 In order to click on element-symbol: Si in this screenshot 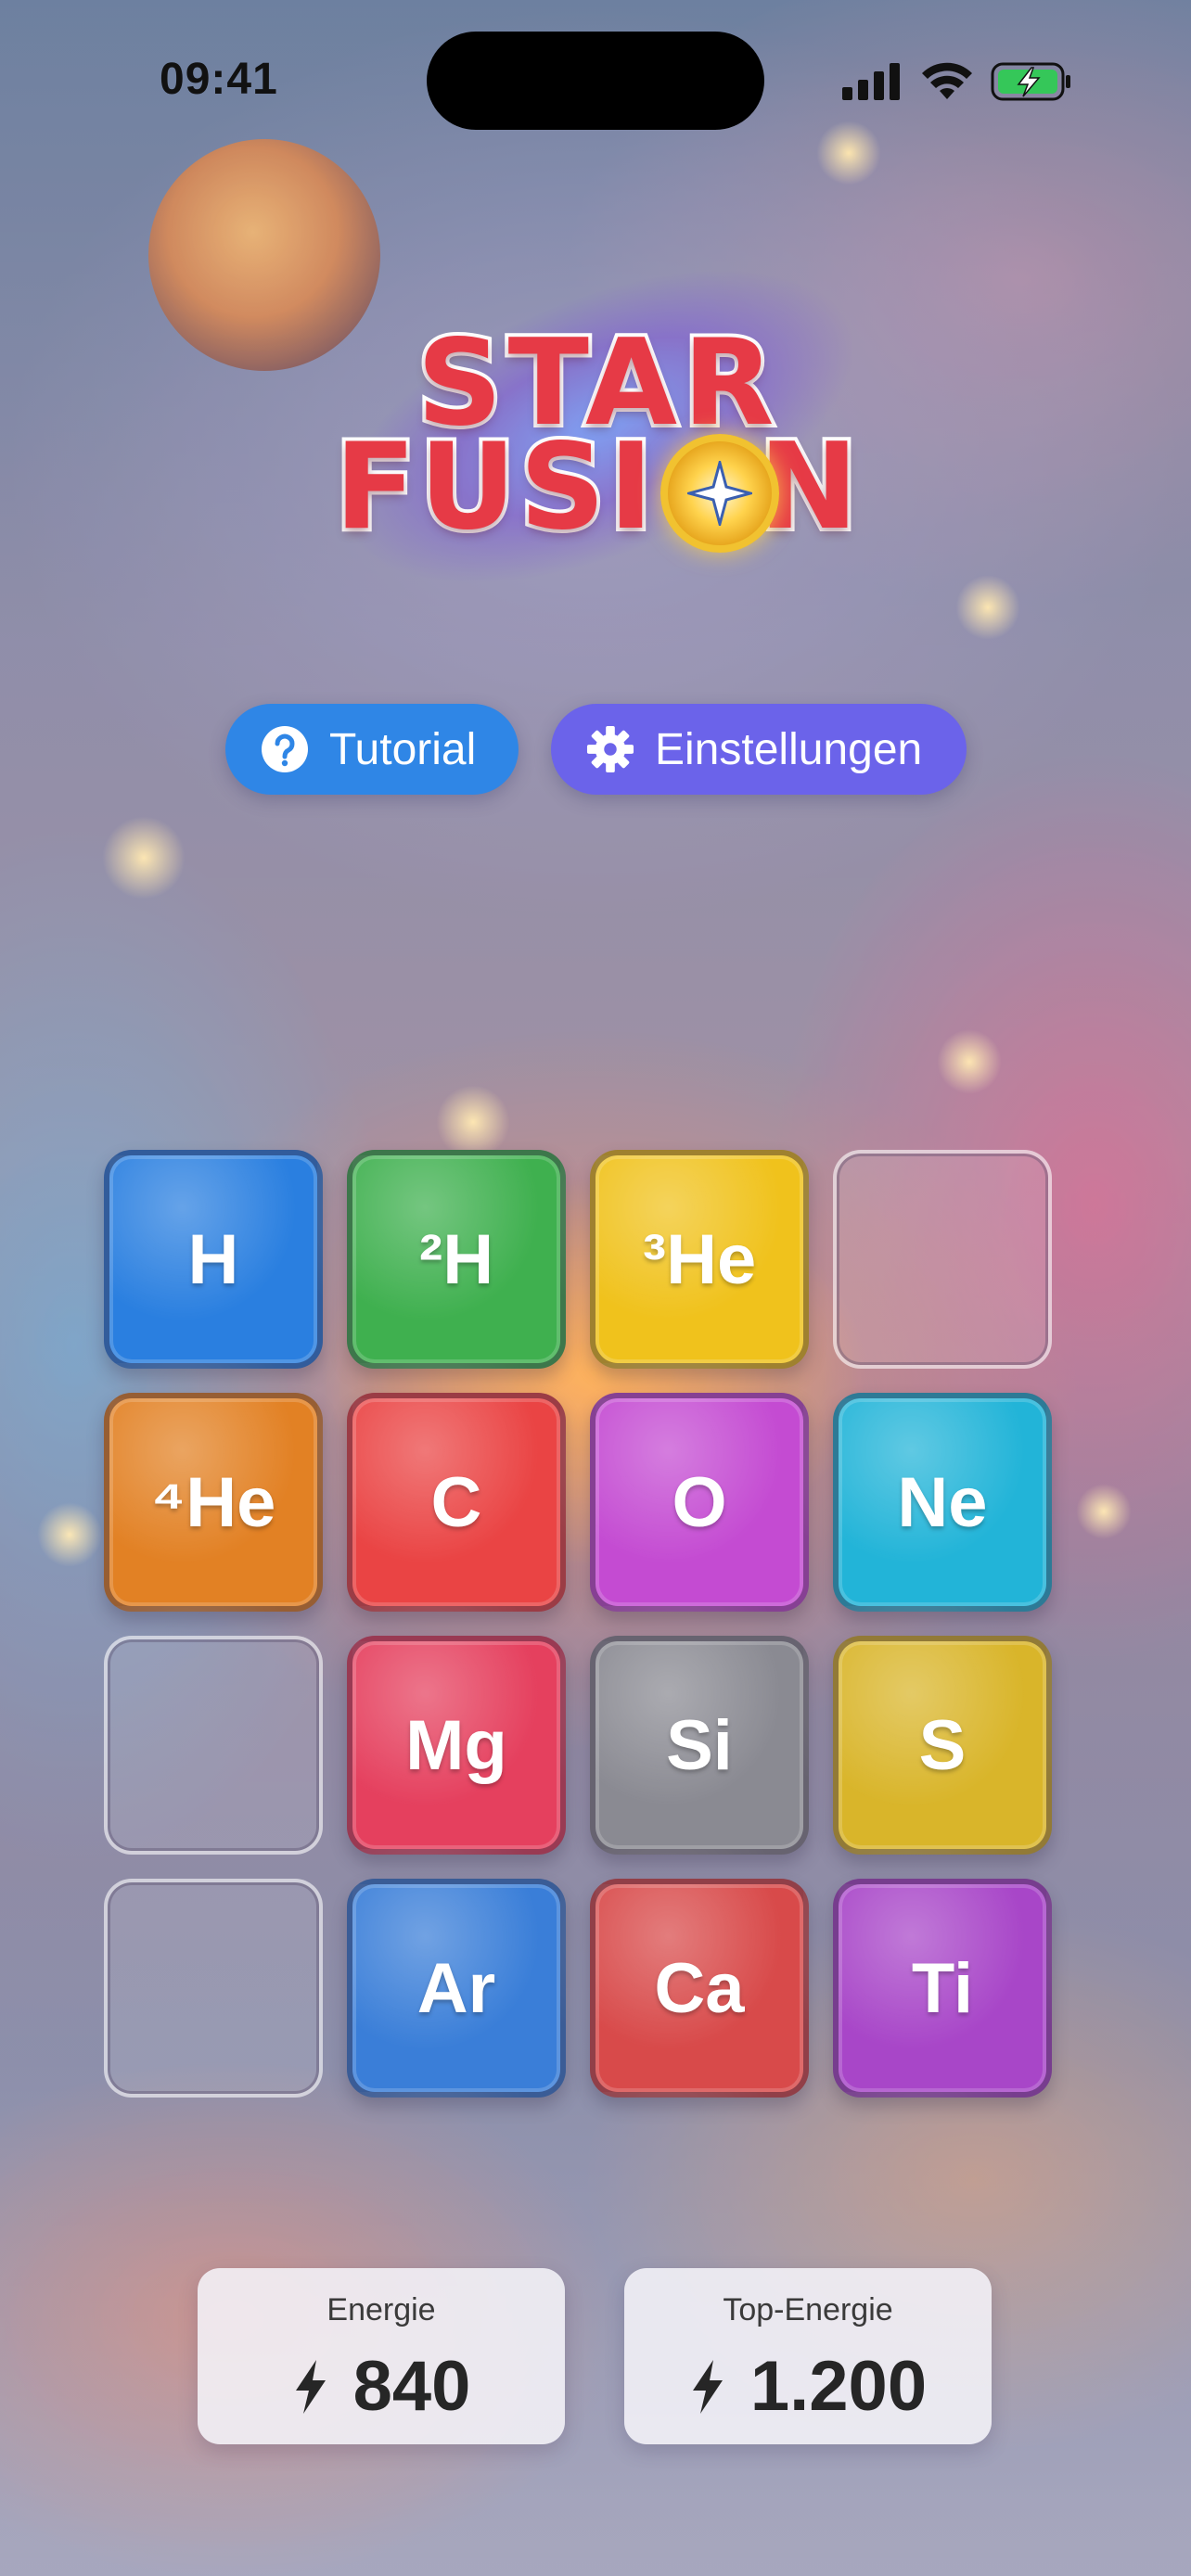, I will do `click(699, 1745)`.